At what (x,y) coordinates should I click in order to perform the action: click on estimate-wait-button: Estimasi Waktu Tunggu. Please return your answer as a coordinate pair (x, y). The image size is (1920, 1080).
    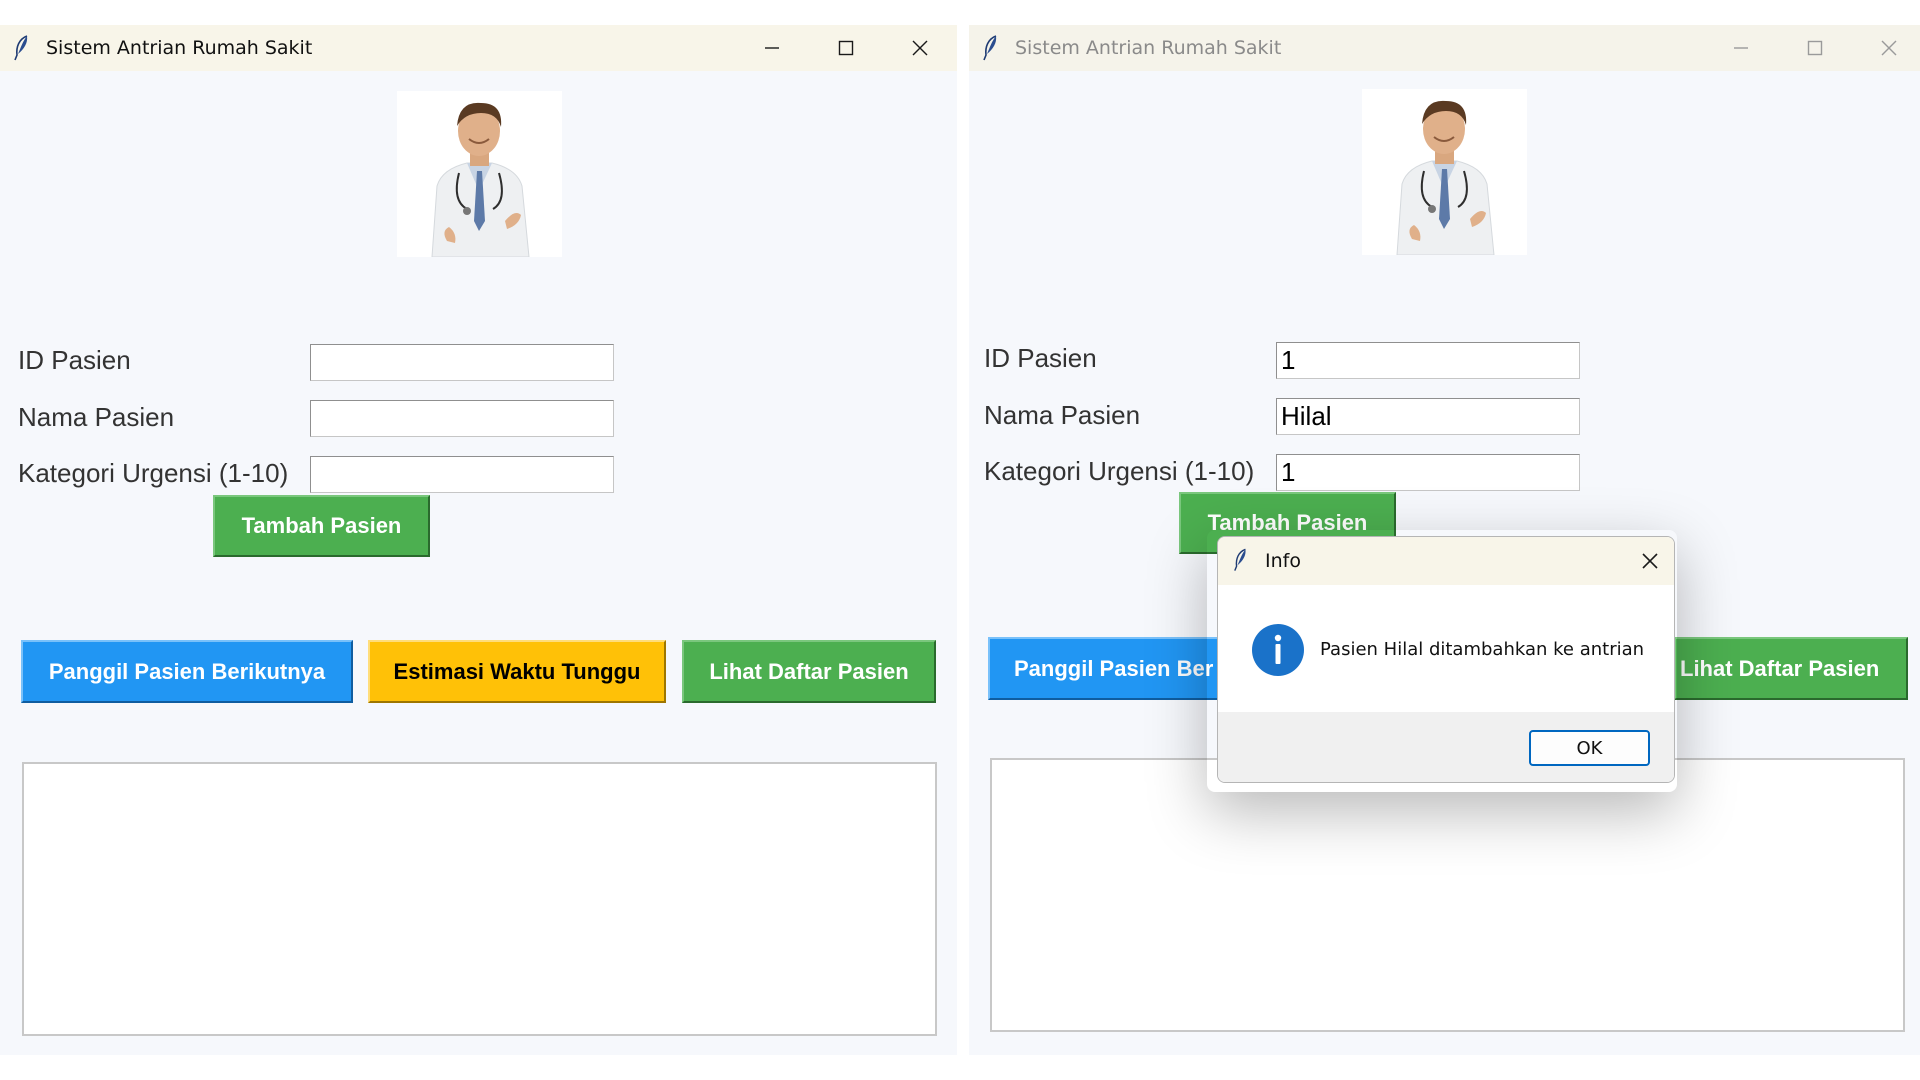
    Looking at the image, I should click on (517, 671).